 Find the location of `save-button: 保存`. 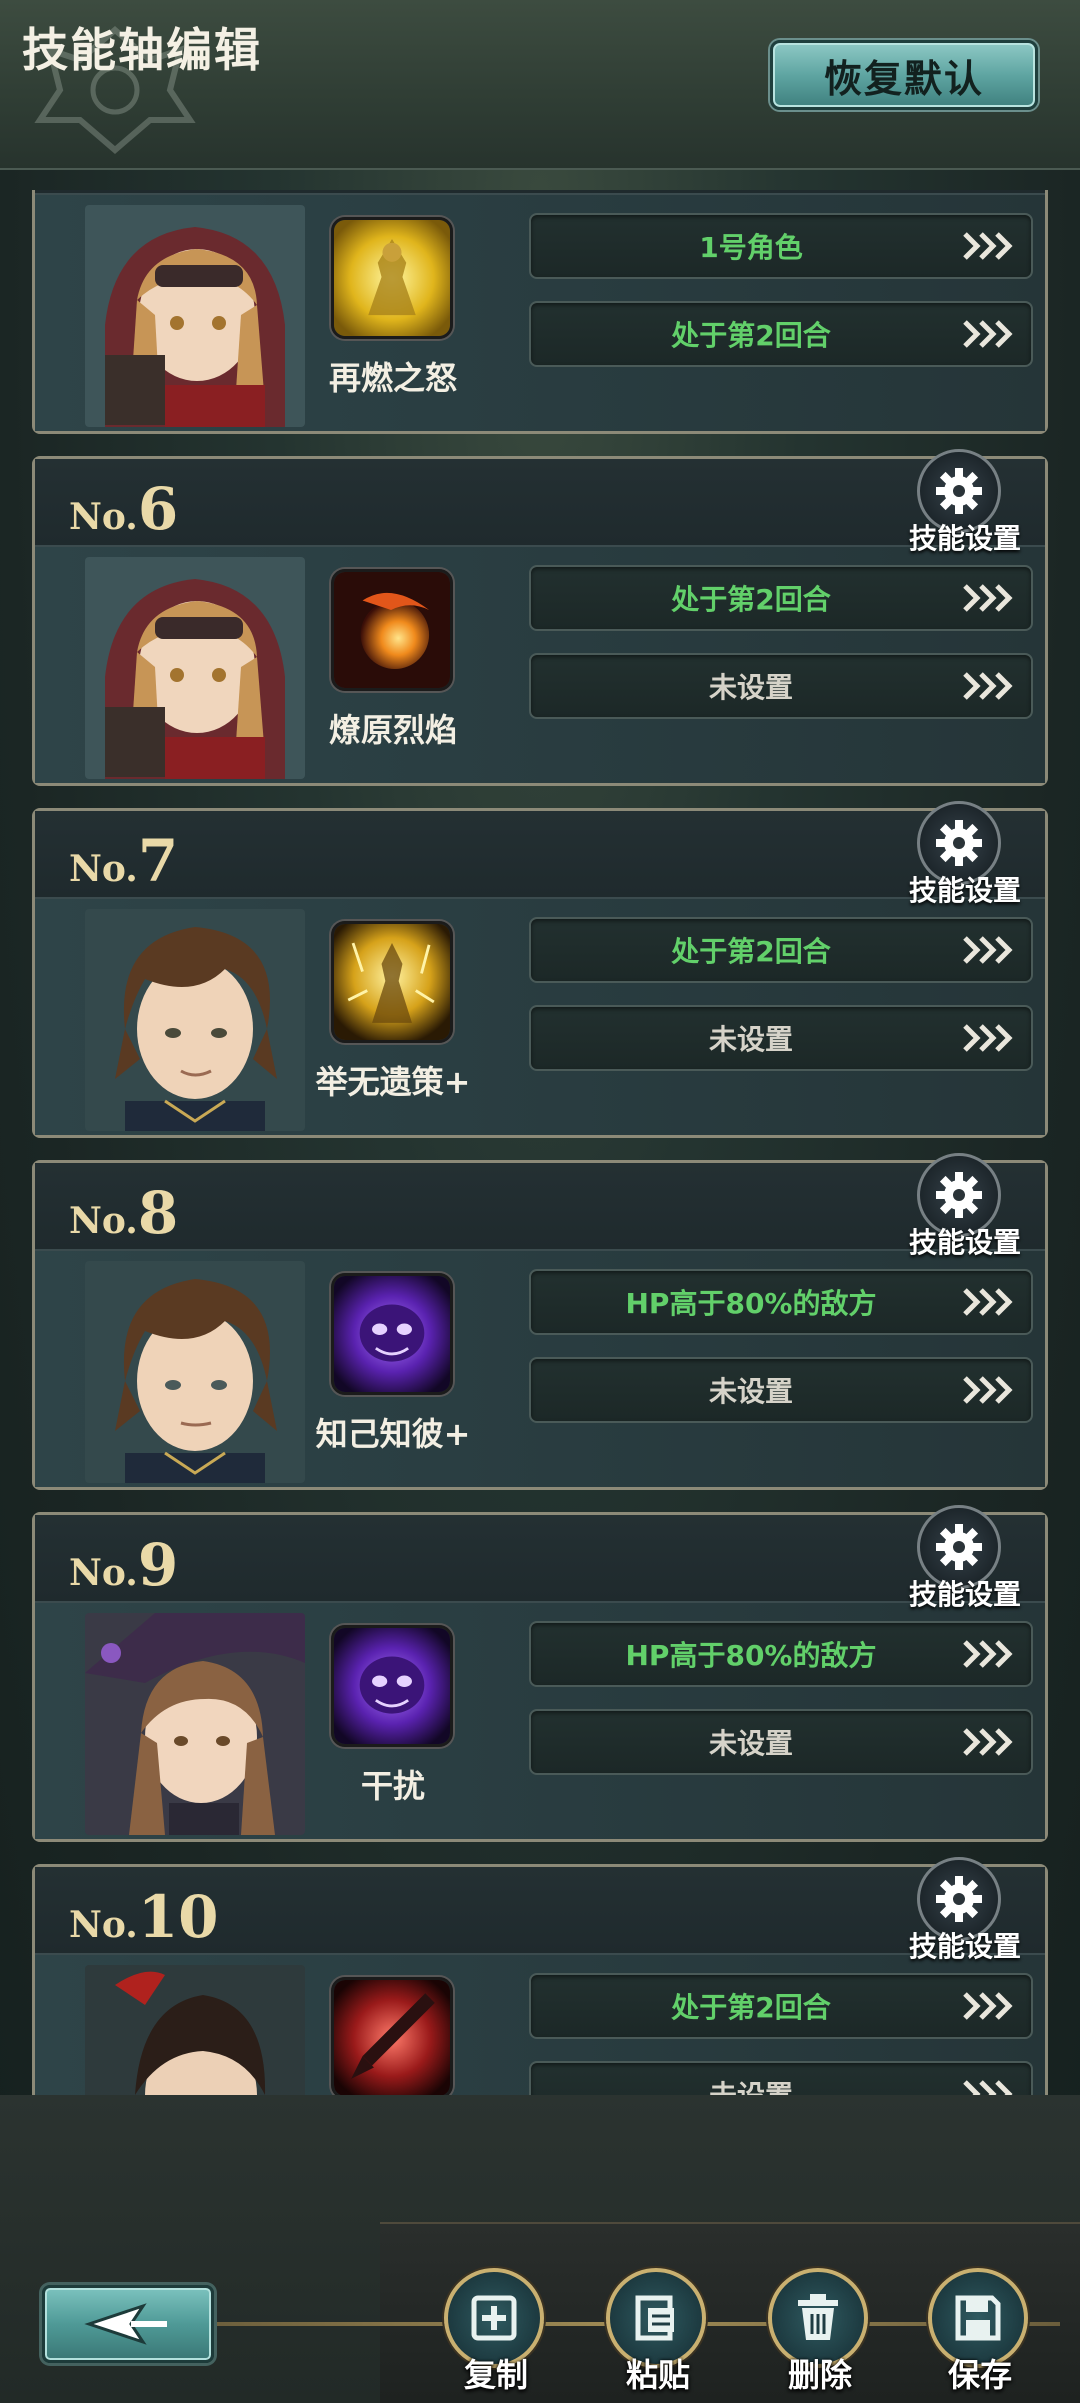

save-button: 保存 is located at coordinates (980, 2331).